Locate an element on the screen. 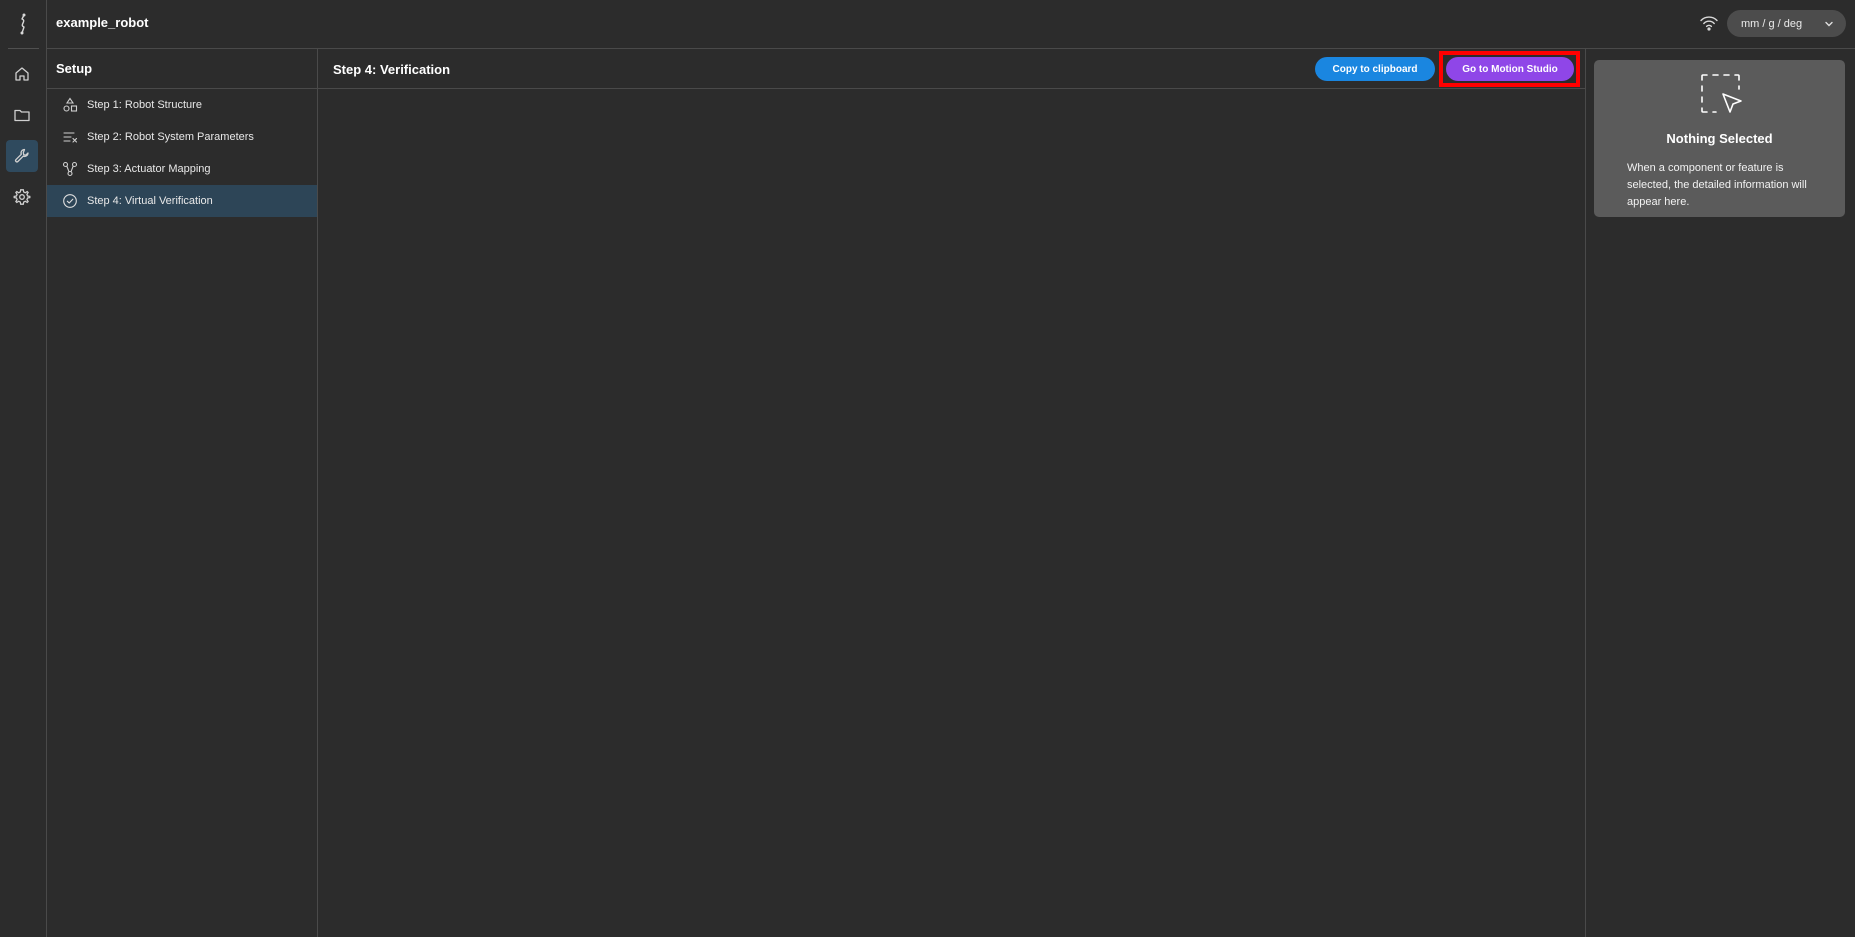 The height and width of the screenshot is (937, 1855). gear-icon is located at coordinates (22, 197).